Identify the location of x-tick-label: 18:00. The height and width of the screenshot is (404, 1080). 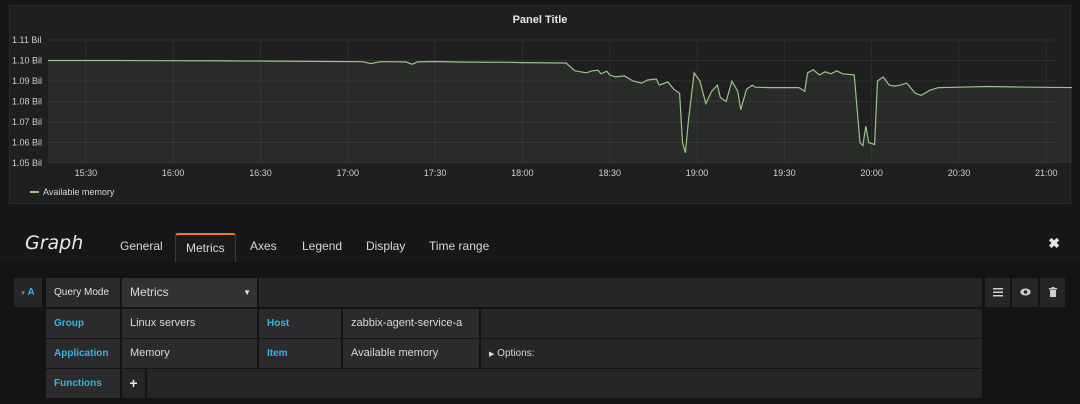
(522, 173).